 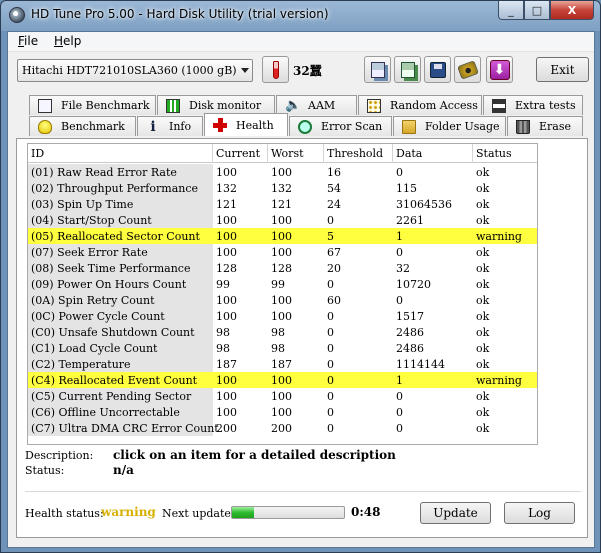 I want to click on tab-label: Random Access, so click(x=434, y=105).